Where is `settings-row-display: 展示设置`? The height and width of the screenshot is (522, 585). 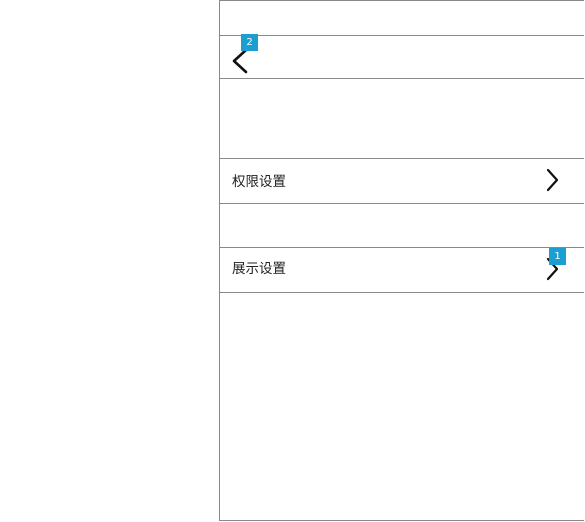 settings-row-display: 展示设置 is located at coordinates (402, 270).